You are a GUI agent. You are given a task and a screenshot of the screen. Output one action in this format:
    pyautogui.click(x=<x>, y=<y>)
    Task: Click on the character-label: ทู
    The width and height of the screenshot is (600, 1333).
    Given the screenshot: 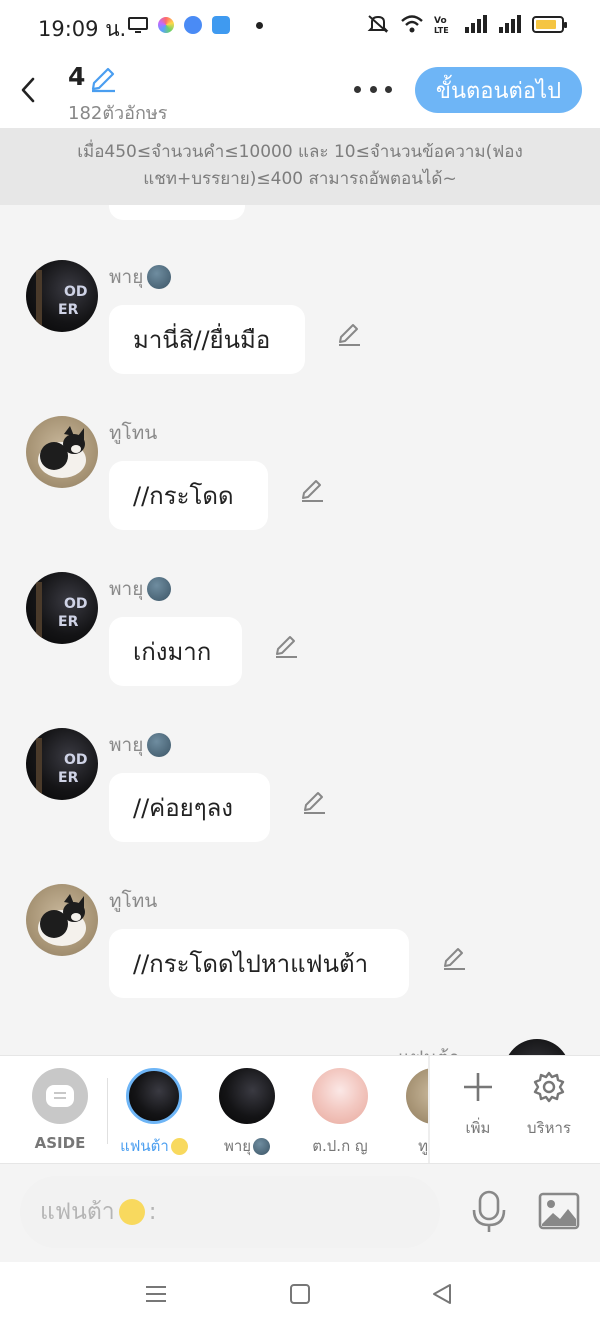 What is the action you would take?
    pyautogui.click(x=423, y=1146)
    